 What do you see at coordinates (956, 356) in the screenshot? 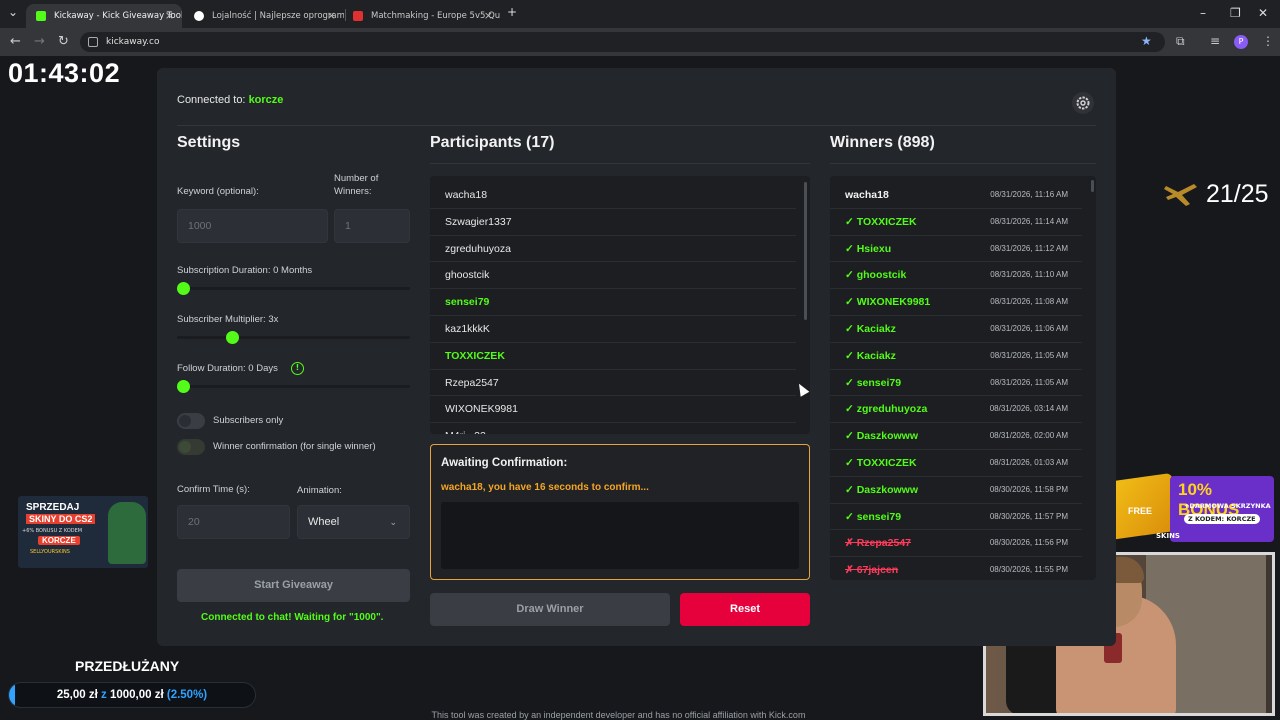
I see `winner-row: ✓ Kaciakz 08/31/2026, 11:05 AM` at bounding box center [956, 356].